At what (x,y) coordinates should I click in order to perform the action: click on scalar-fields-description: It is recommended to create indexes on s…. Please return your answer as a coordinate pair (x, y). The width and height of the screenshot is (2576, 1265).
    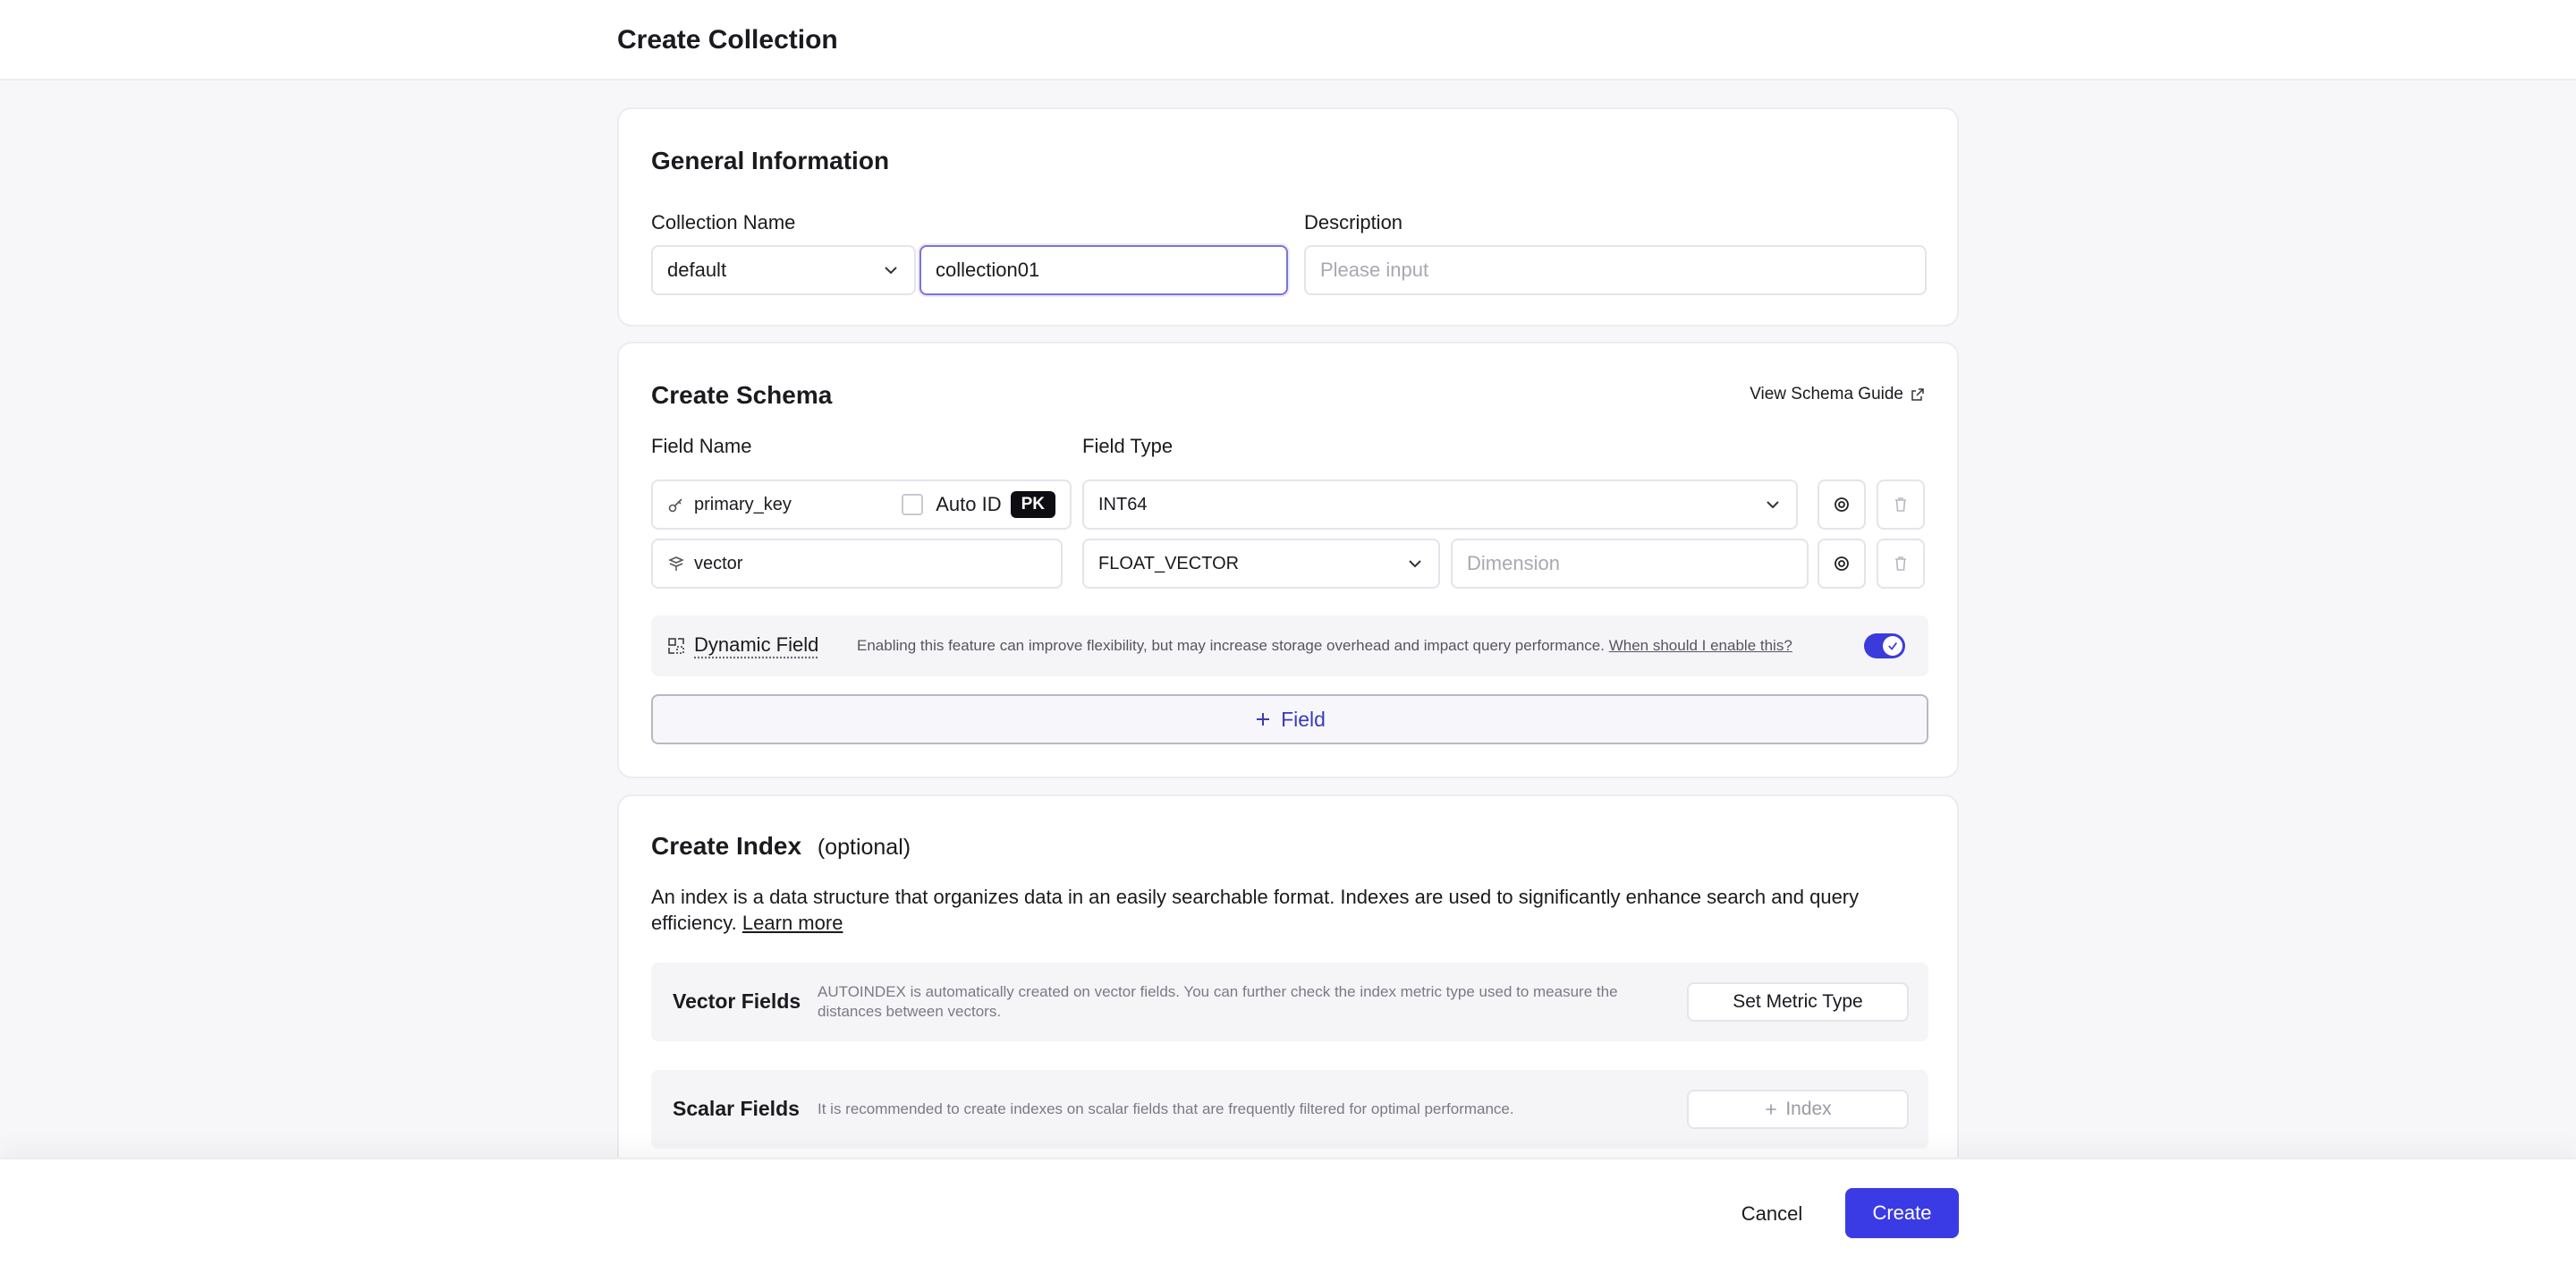
    Looking at the image, I should click on (1166, 1108).